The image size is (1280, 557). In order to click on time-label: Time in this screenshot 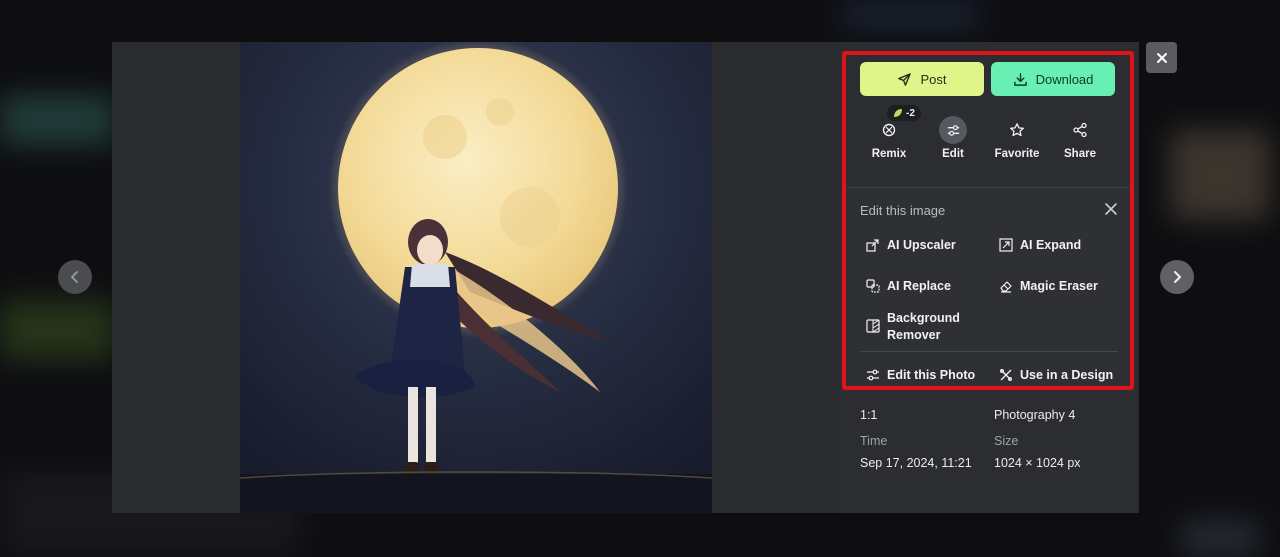, I will do `click(874, 441)`.